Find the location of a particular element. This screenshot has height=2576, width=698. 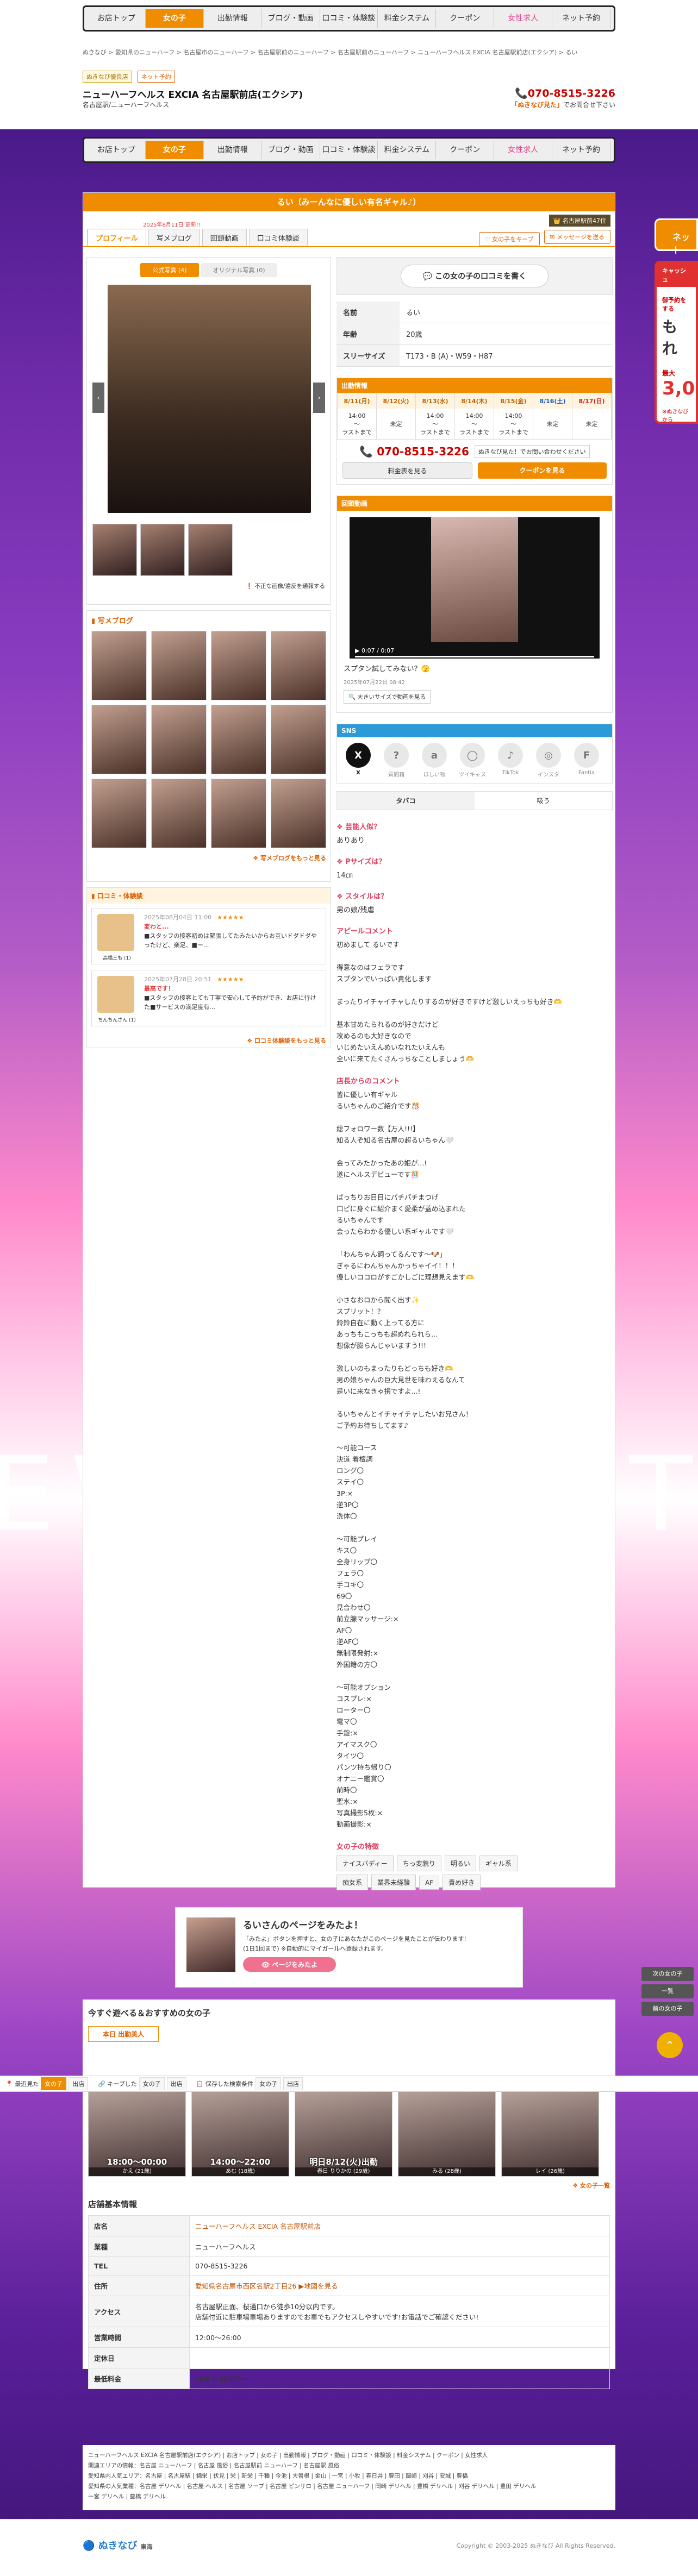

sns-item: a ほしい物 is located at coordinates (434, 760).